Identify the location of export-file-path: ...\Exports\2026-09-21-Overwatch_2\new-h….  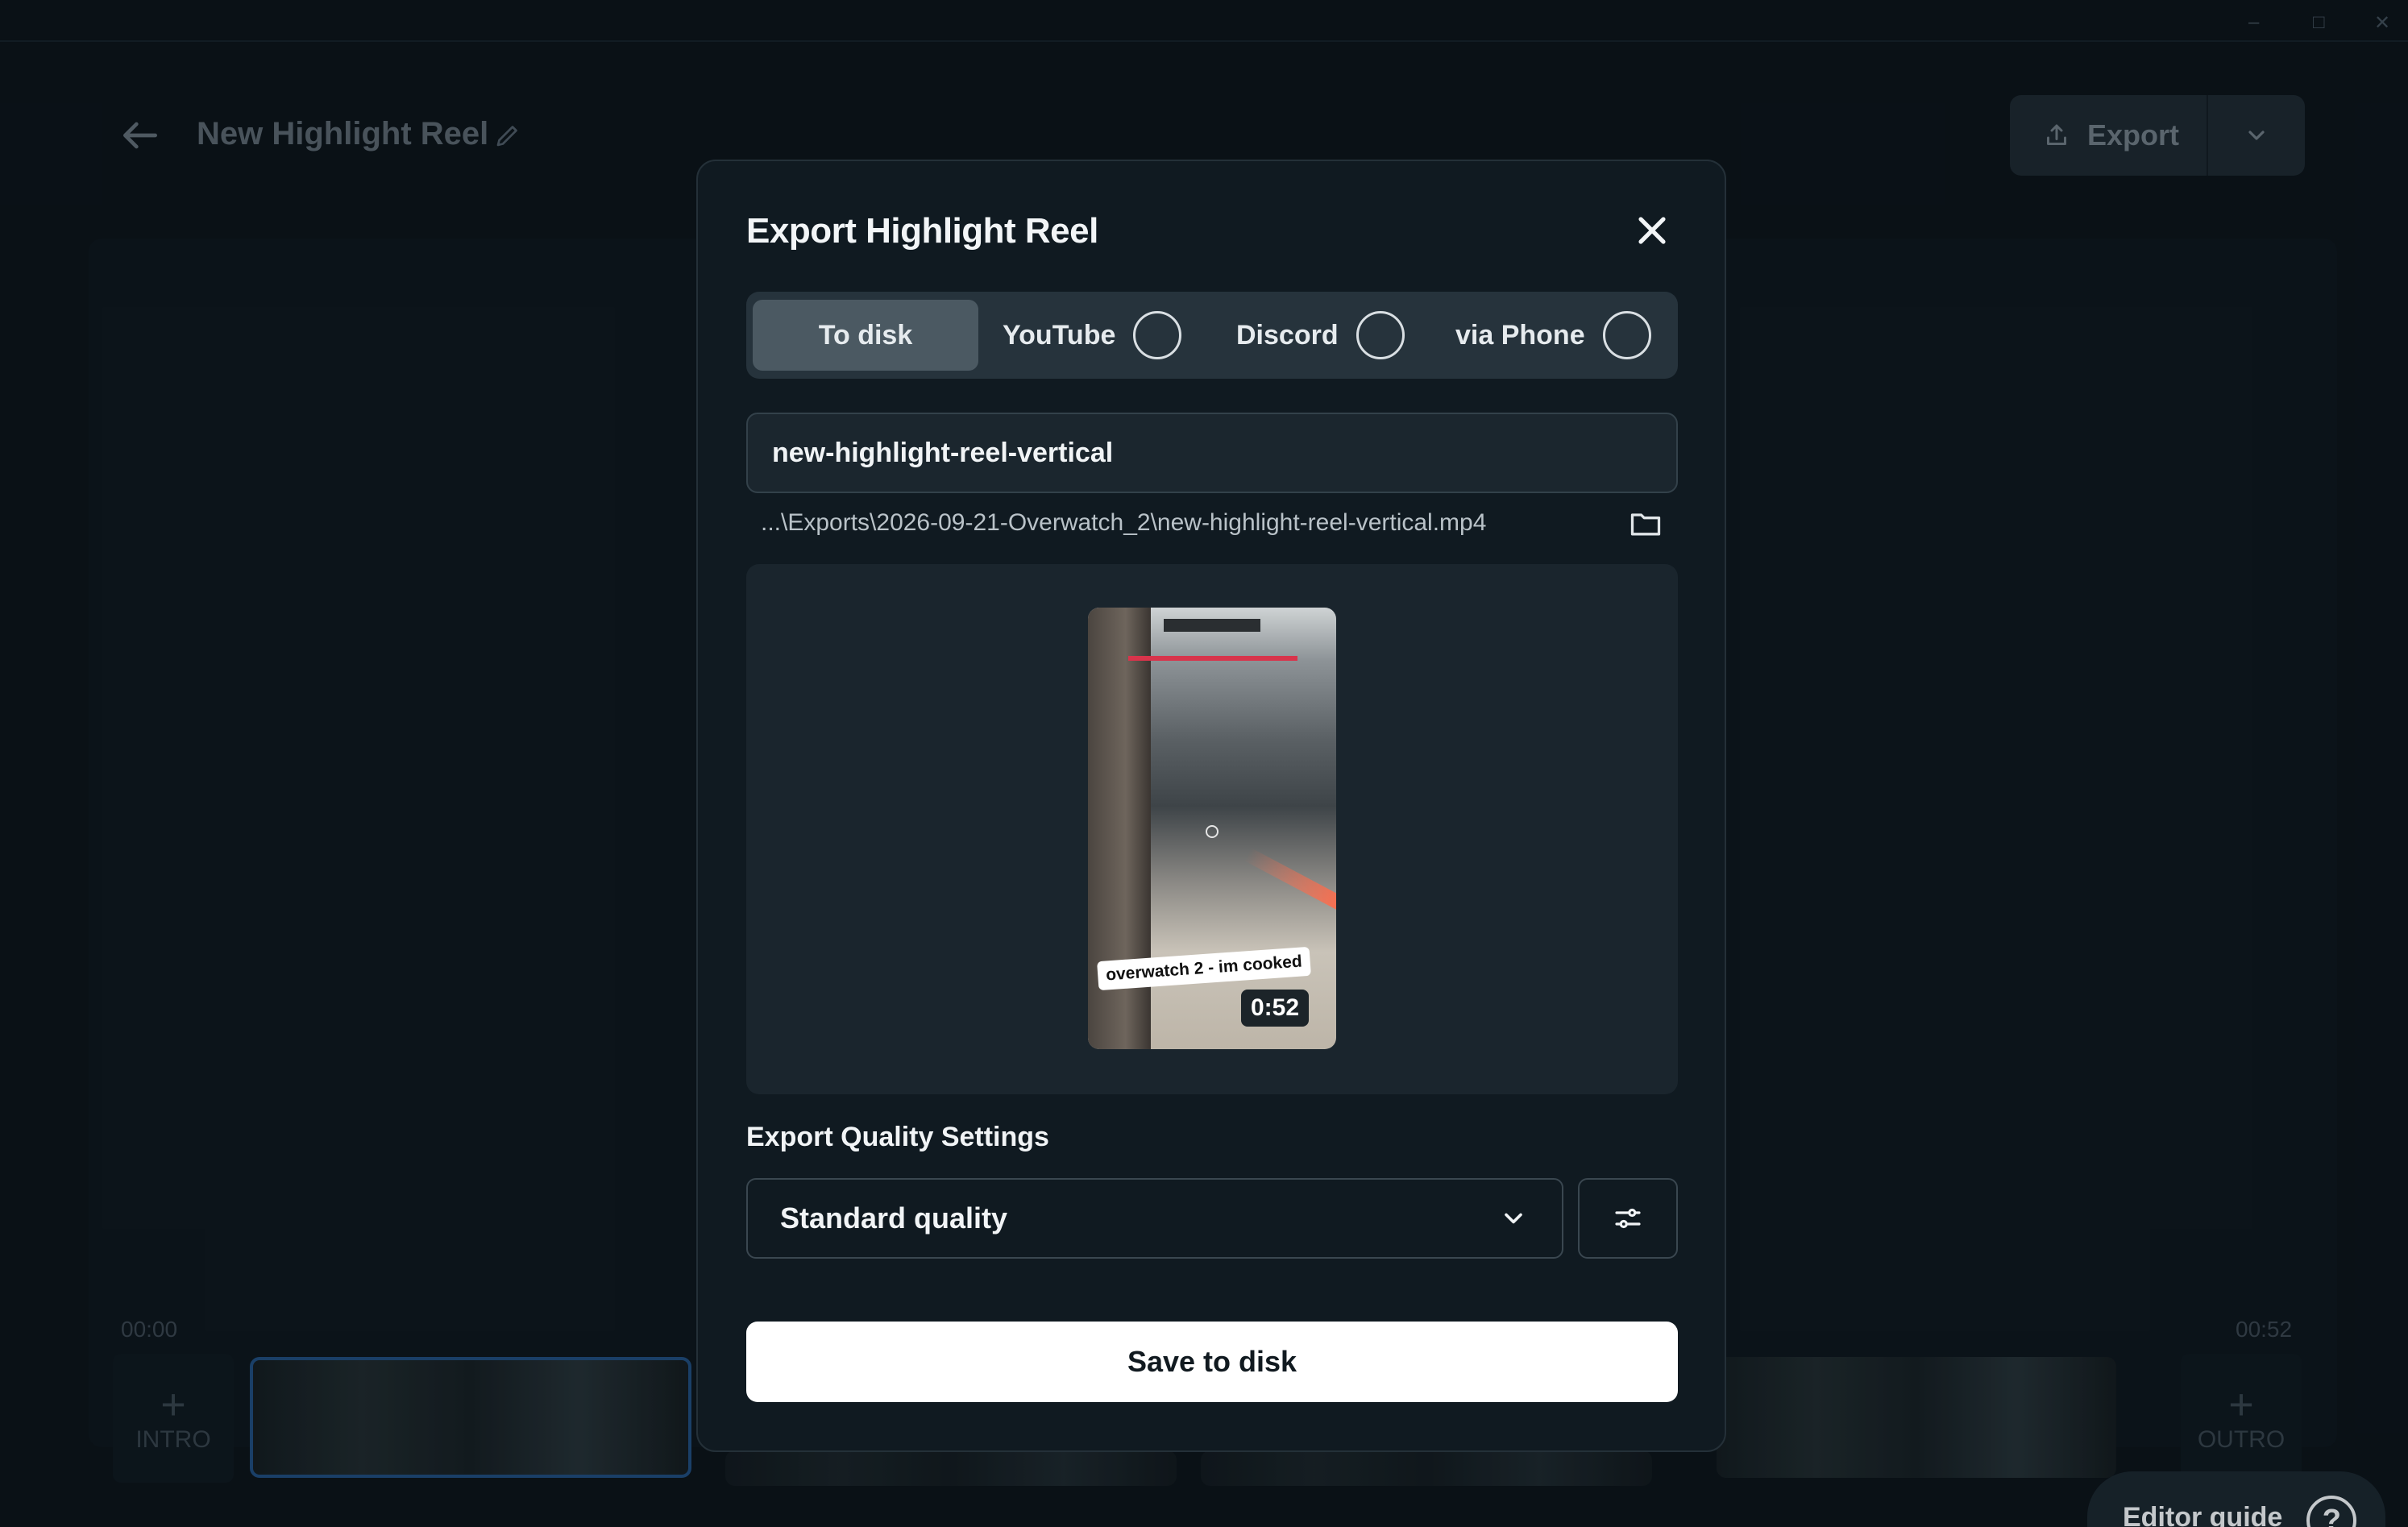
(1124, 522).